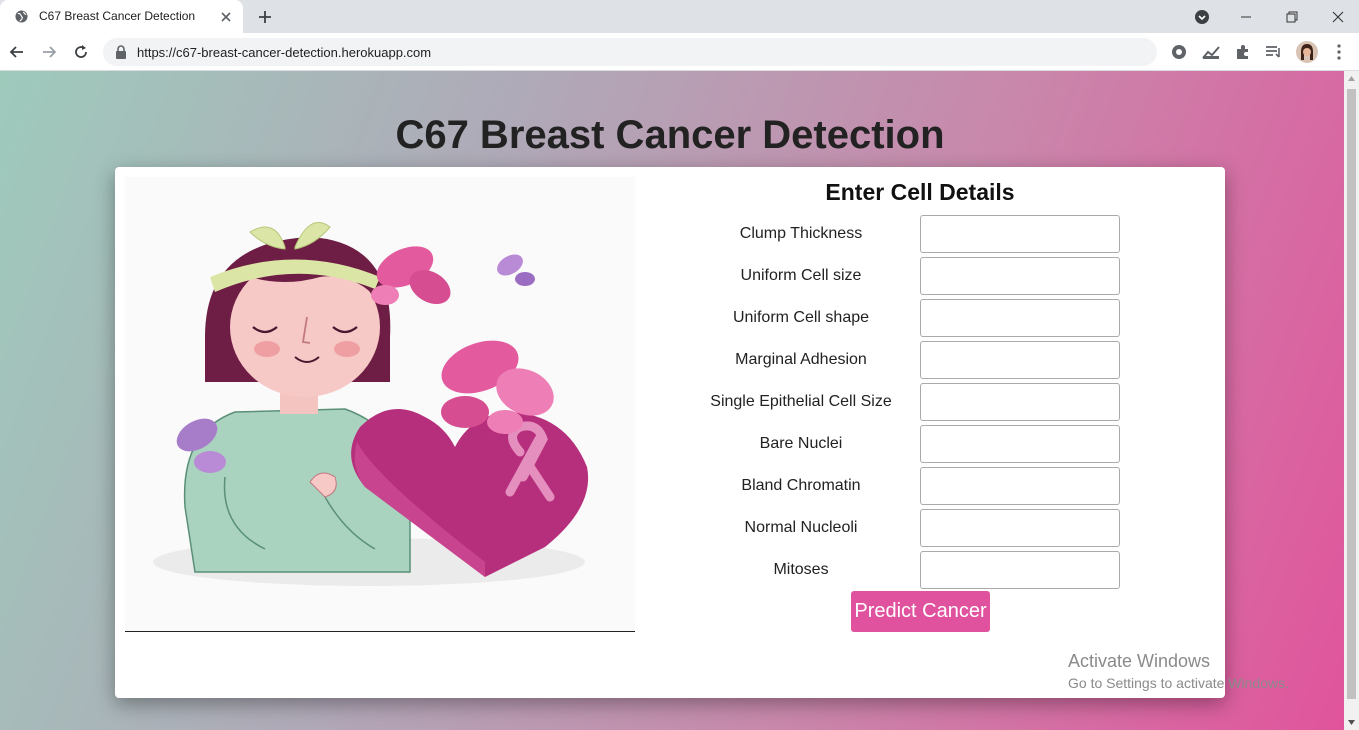  I want to click on reading-list-icon, so click(1274, 52).